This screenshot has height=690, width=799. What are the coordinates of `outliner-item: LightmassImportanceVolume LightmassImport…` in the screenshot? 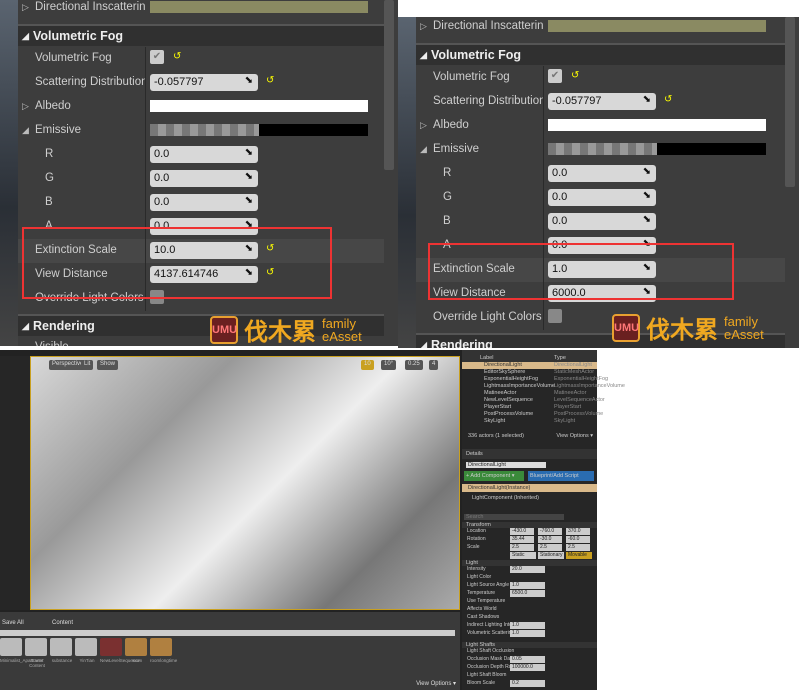 It's located at (543, 386).